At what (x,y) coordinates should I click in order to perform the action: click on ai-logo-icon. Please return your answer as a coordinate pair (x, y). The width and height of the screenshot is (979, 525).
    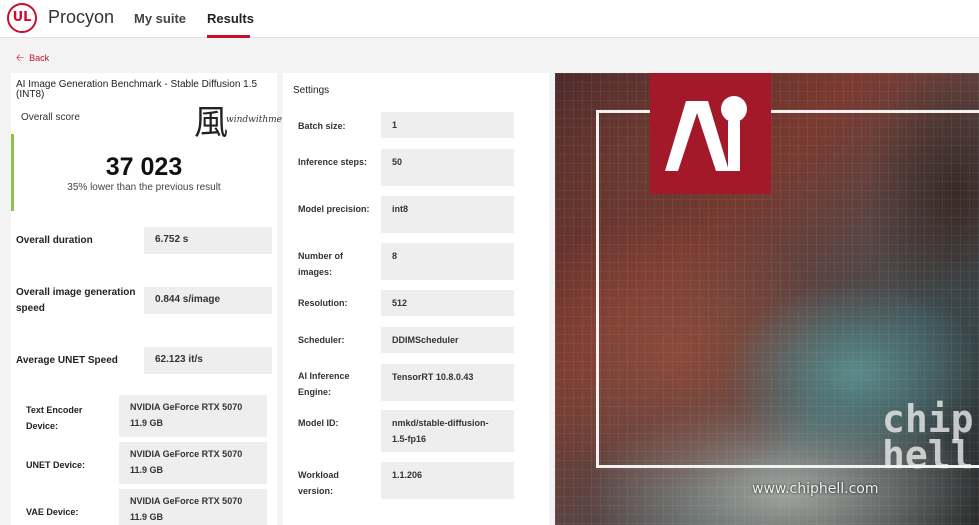
    Looking at the image, I should click on (706, 133).